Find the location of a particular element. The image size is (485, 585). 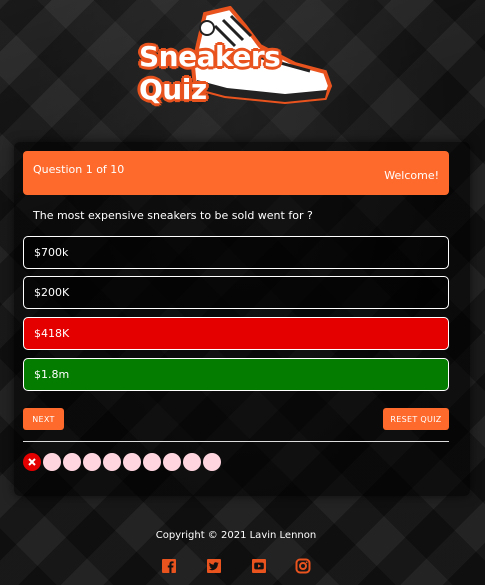

twitter-icon is located at coordinates (214, 566).